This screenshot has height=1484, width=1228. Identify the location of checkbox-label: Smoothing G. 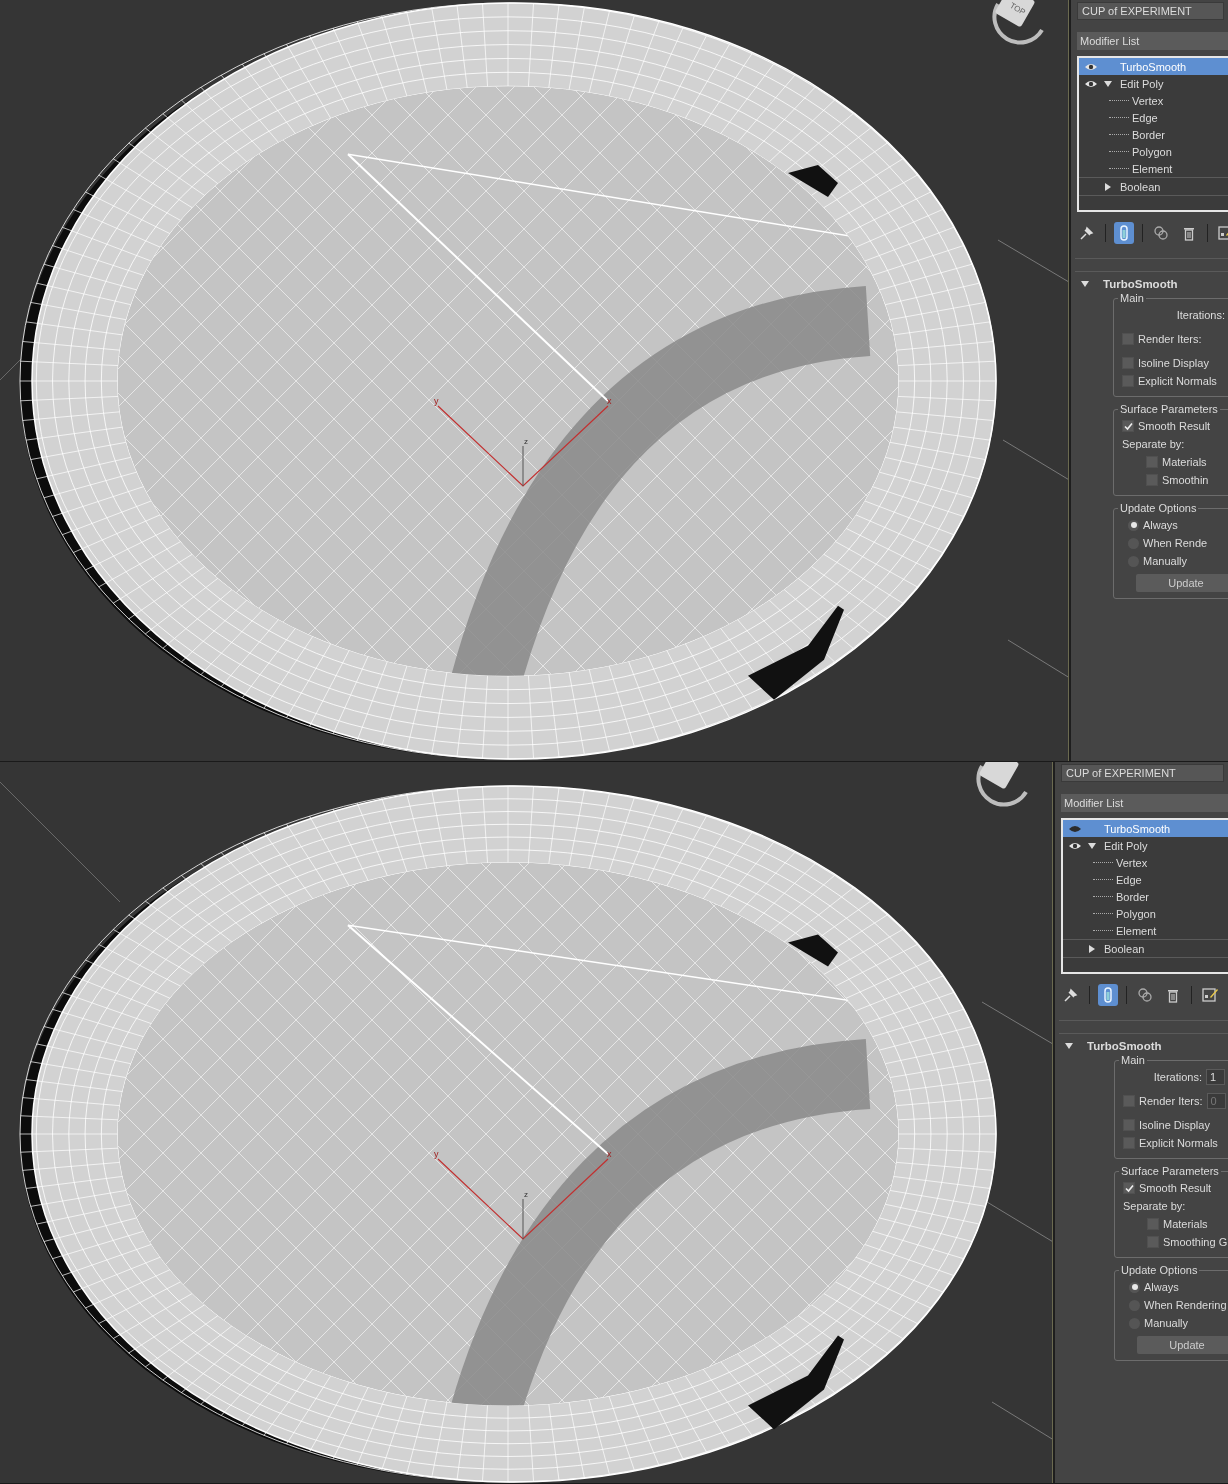
(1195, 1242).